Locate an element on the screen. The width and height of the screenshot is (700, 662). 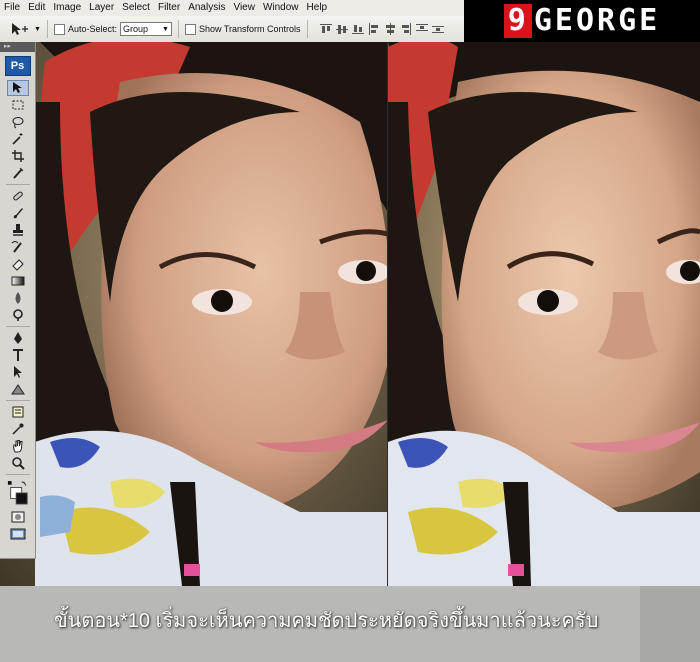
notes-tool-icon is located at coordinates (18, 412).